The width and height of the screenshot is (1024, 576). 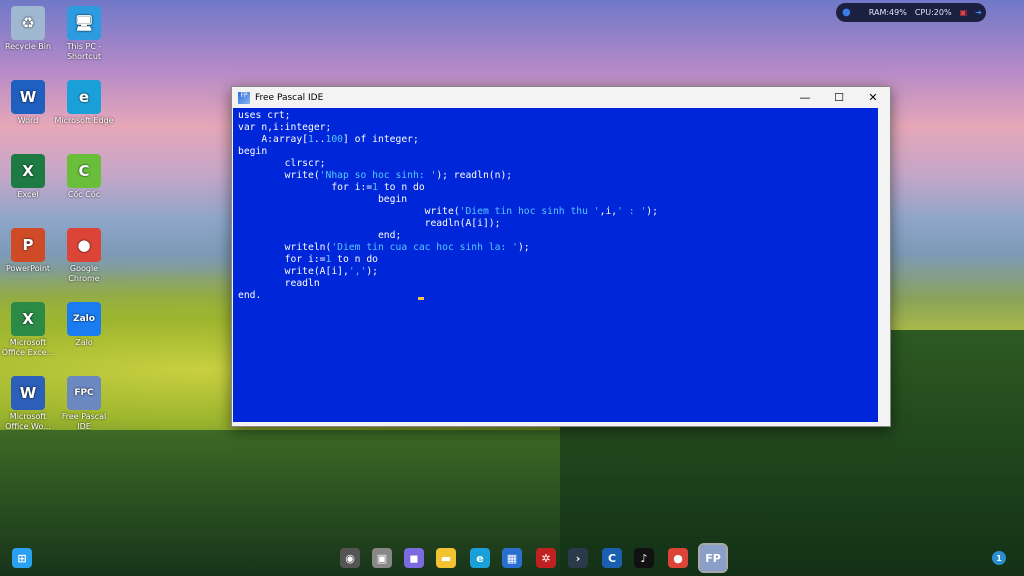 What do you see at coordinates (84, 273) in the screenshot?
I see `desktop-icon-label: Google Chrome` at bounding box center [84, 273].